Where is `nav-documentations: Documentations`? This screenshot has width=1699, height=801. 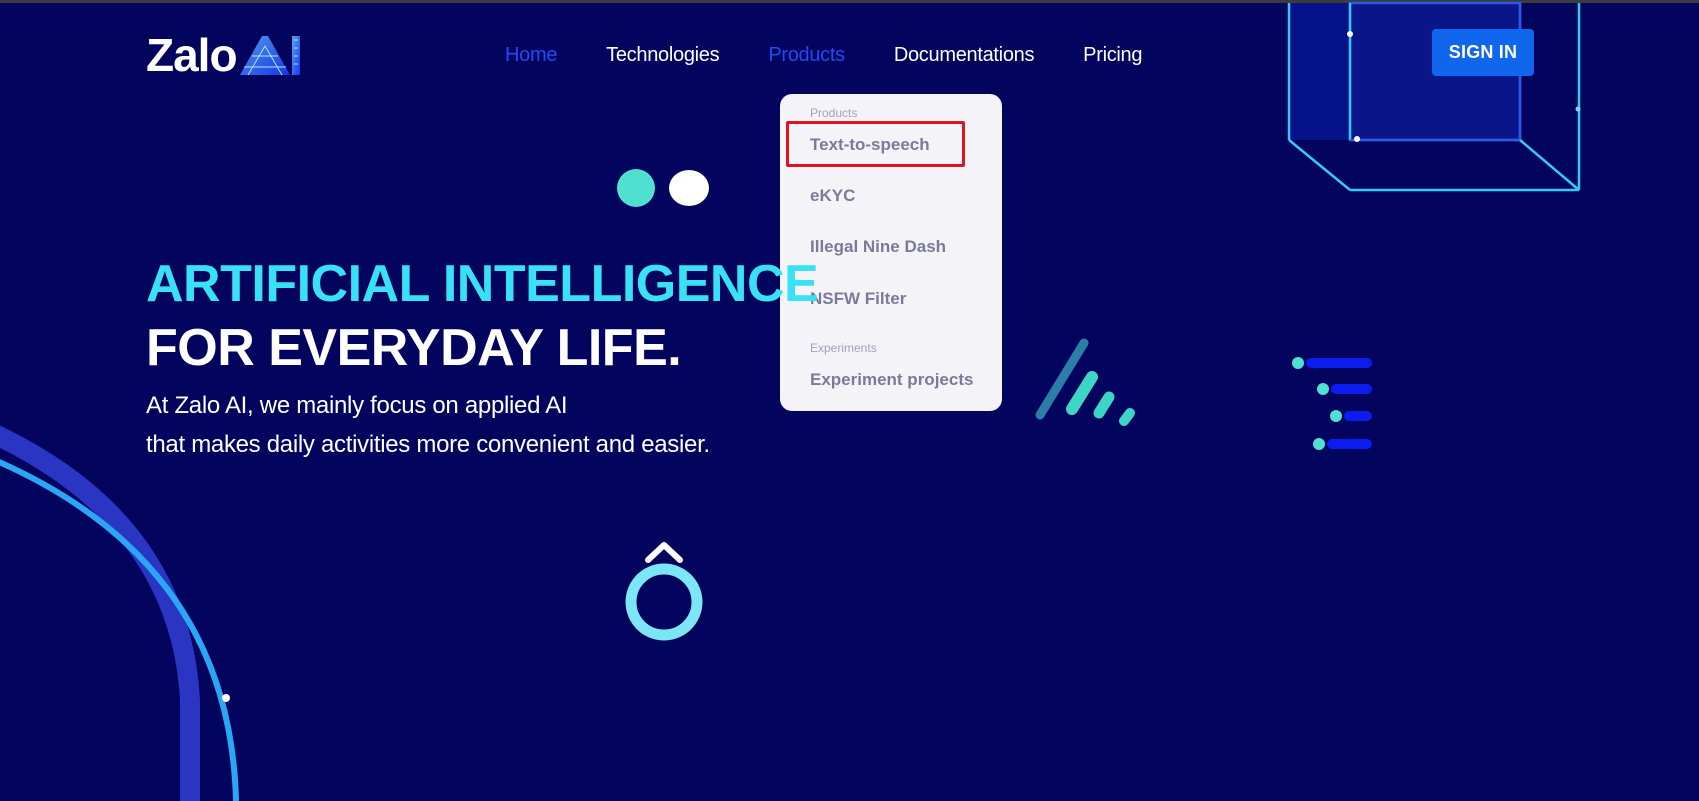
nav-documentations: Documentations is located at coordinates (964, 55).